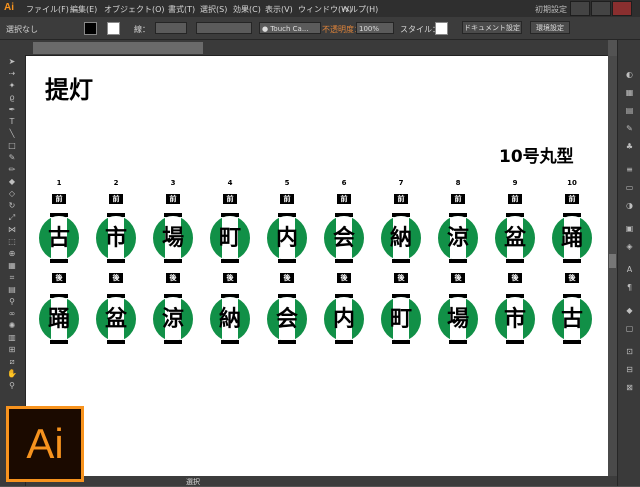  I want to click on pencil-icon: ✏, so click(12, 170).